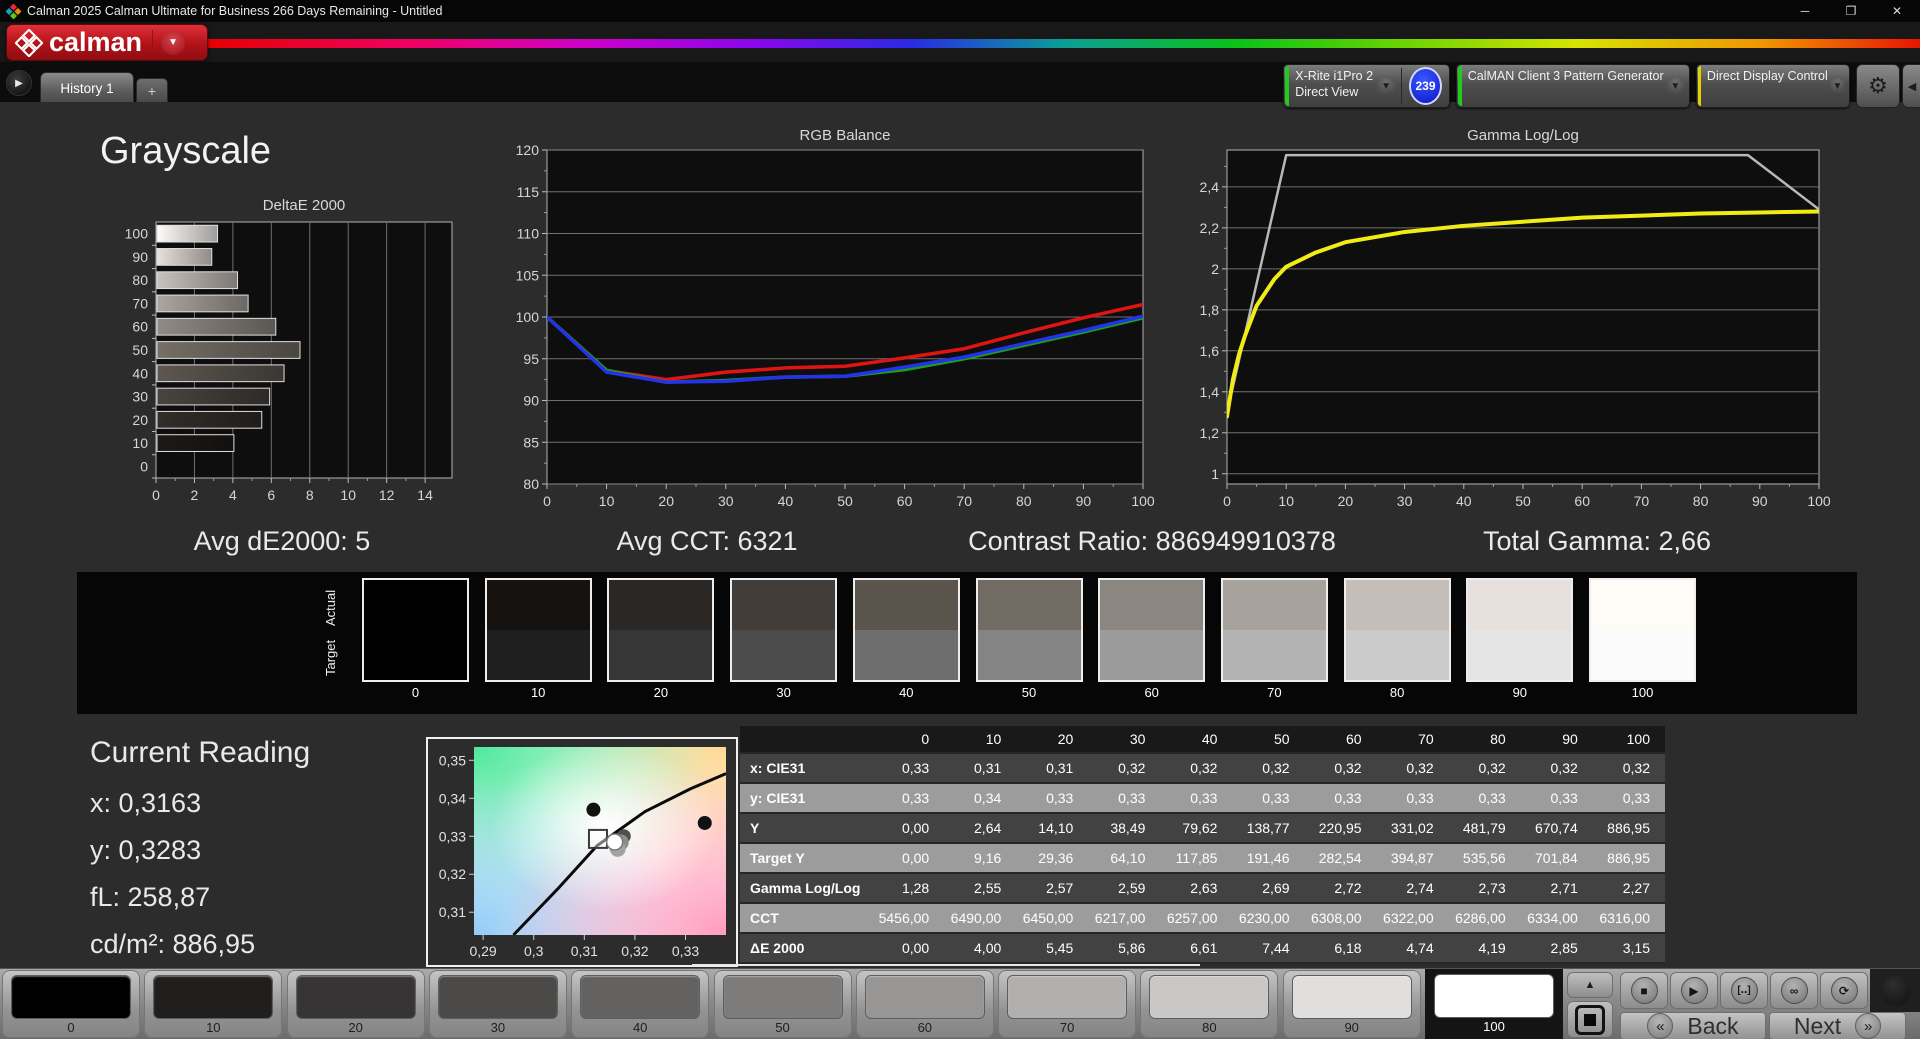 The height and width of the screenshot is (1039, 1920). What do you see at coordinates (980, 798) in the screenshot?
I see `table-cell: 0,34` at bounding box center [980, 798].